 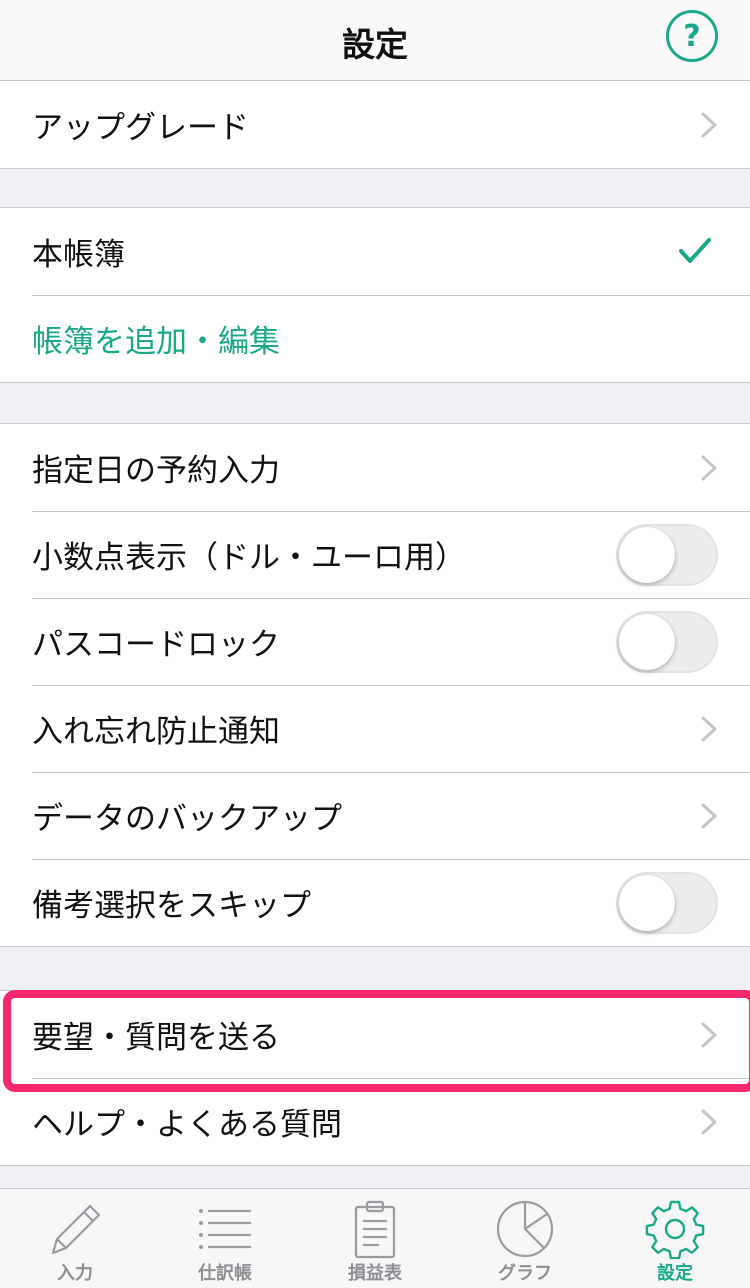 I want to click on upgrade-section: アップグレード, so click(x=375, y=124).